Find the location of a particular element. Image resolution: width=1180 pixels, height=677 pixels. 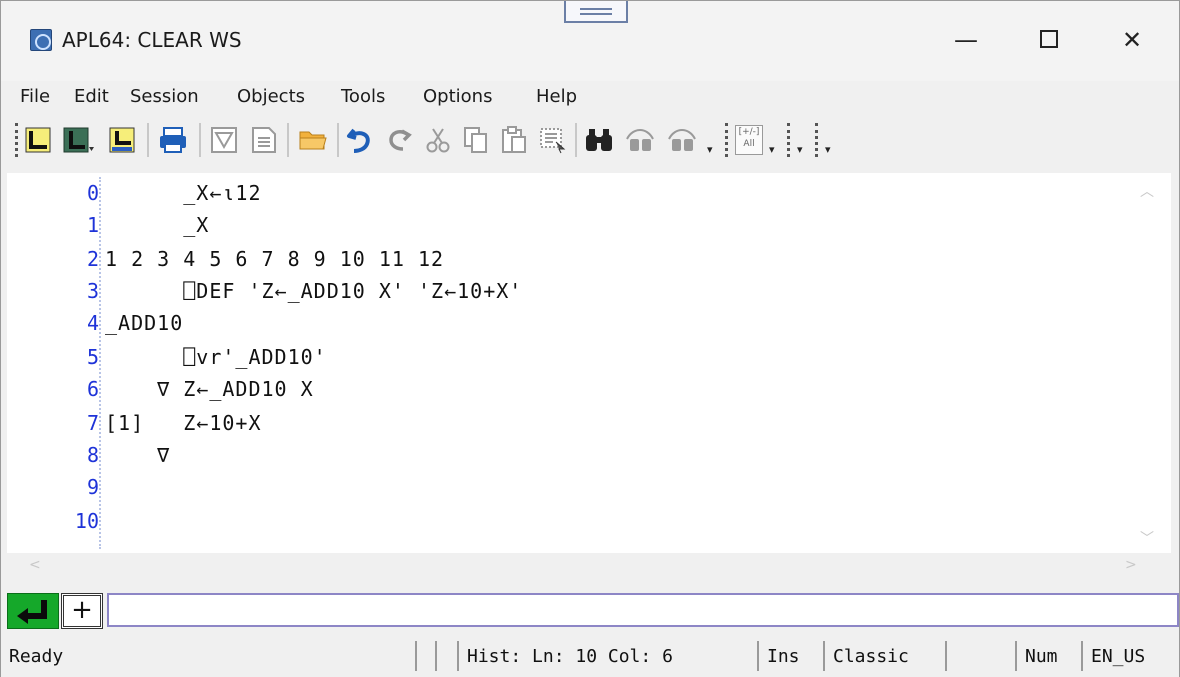

paste-icon is located at coordinates (514, 140).